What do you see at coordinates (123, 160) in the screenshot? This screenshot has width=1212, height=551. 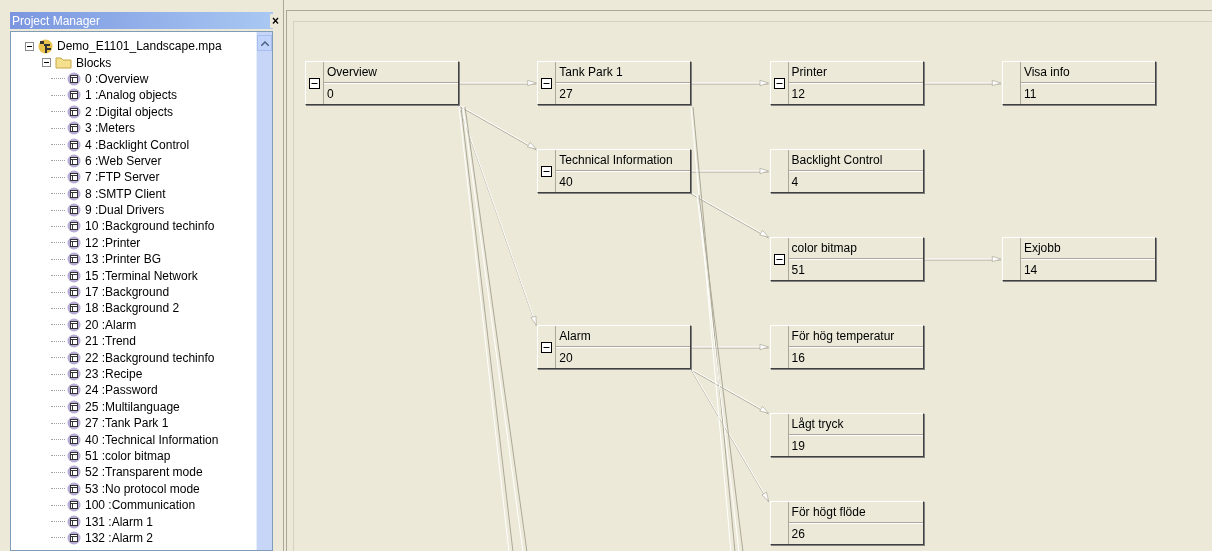 I see `block-item: 6 :Web Server` at bounding box center [123, 160].